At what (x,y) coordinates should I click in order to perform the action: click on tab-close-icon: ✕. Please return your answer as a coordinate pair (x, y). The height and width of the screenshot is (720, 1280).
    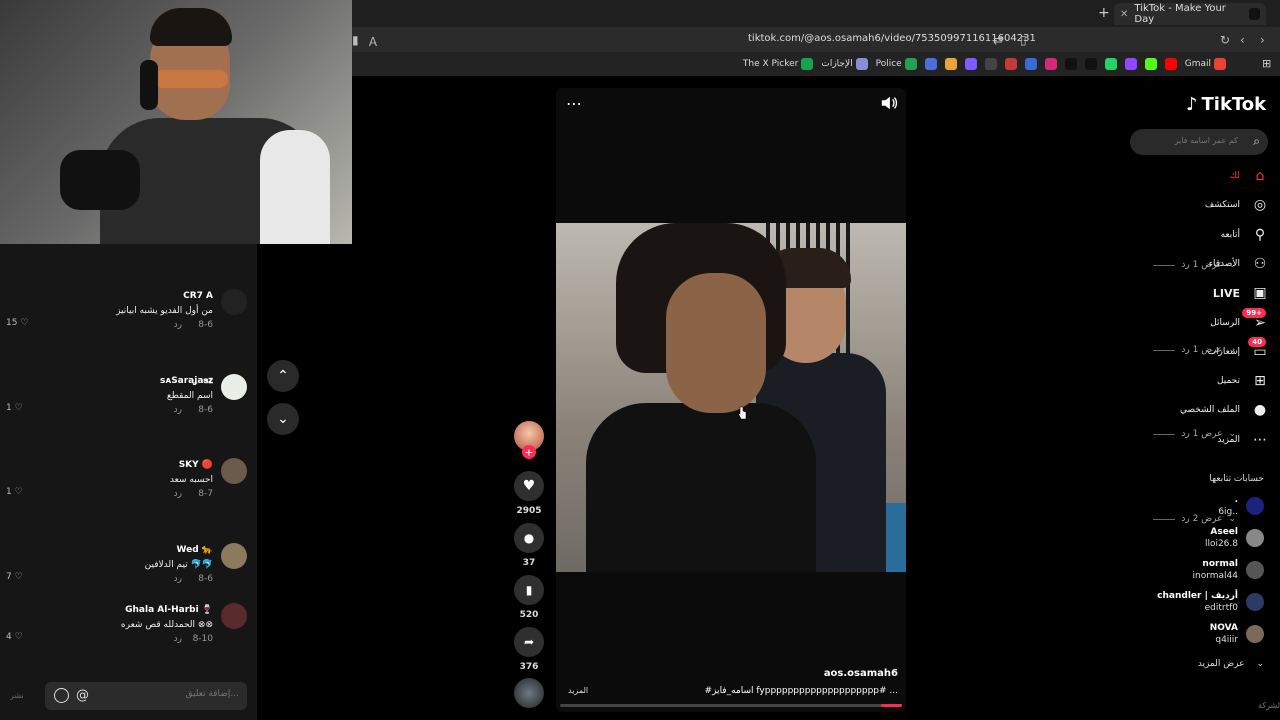
    Looking at the image, I should click on (1124, 14).